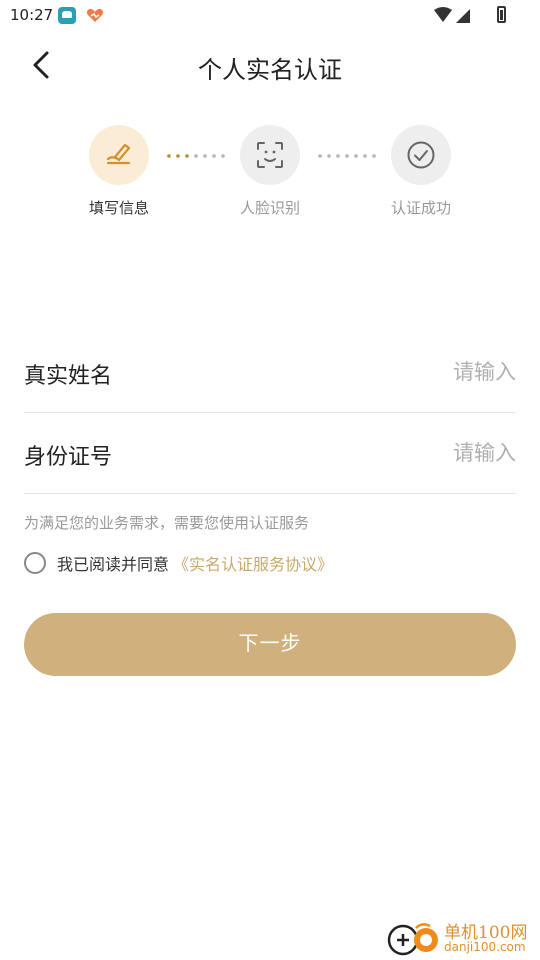 The width and height of the screenshot is (540, 960). I want to click on header: 个人实名认证, so click(270, 65).